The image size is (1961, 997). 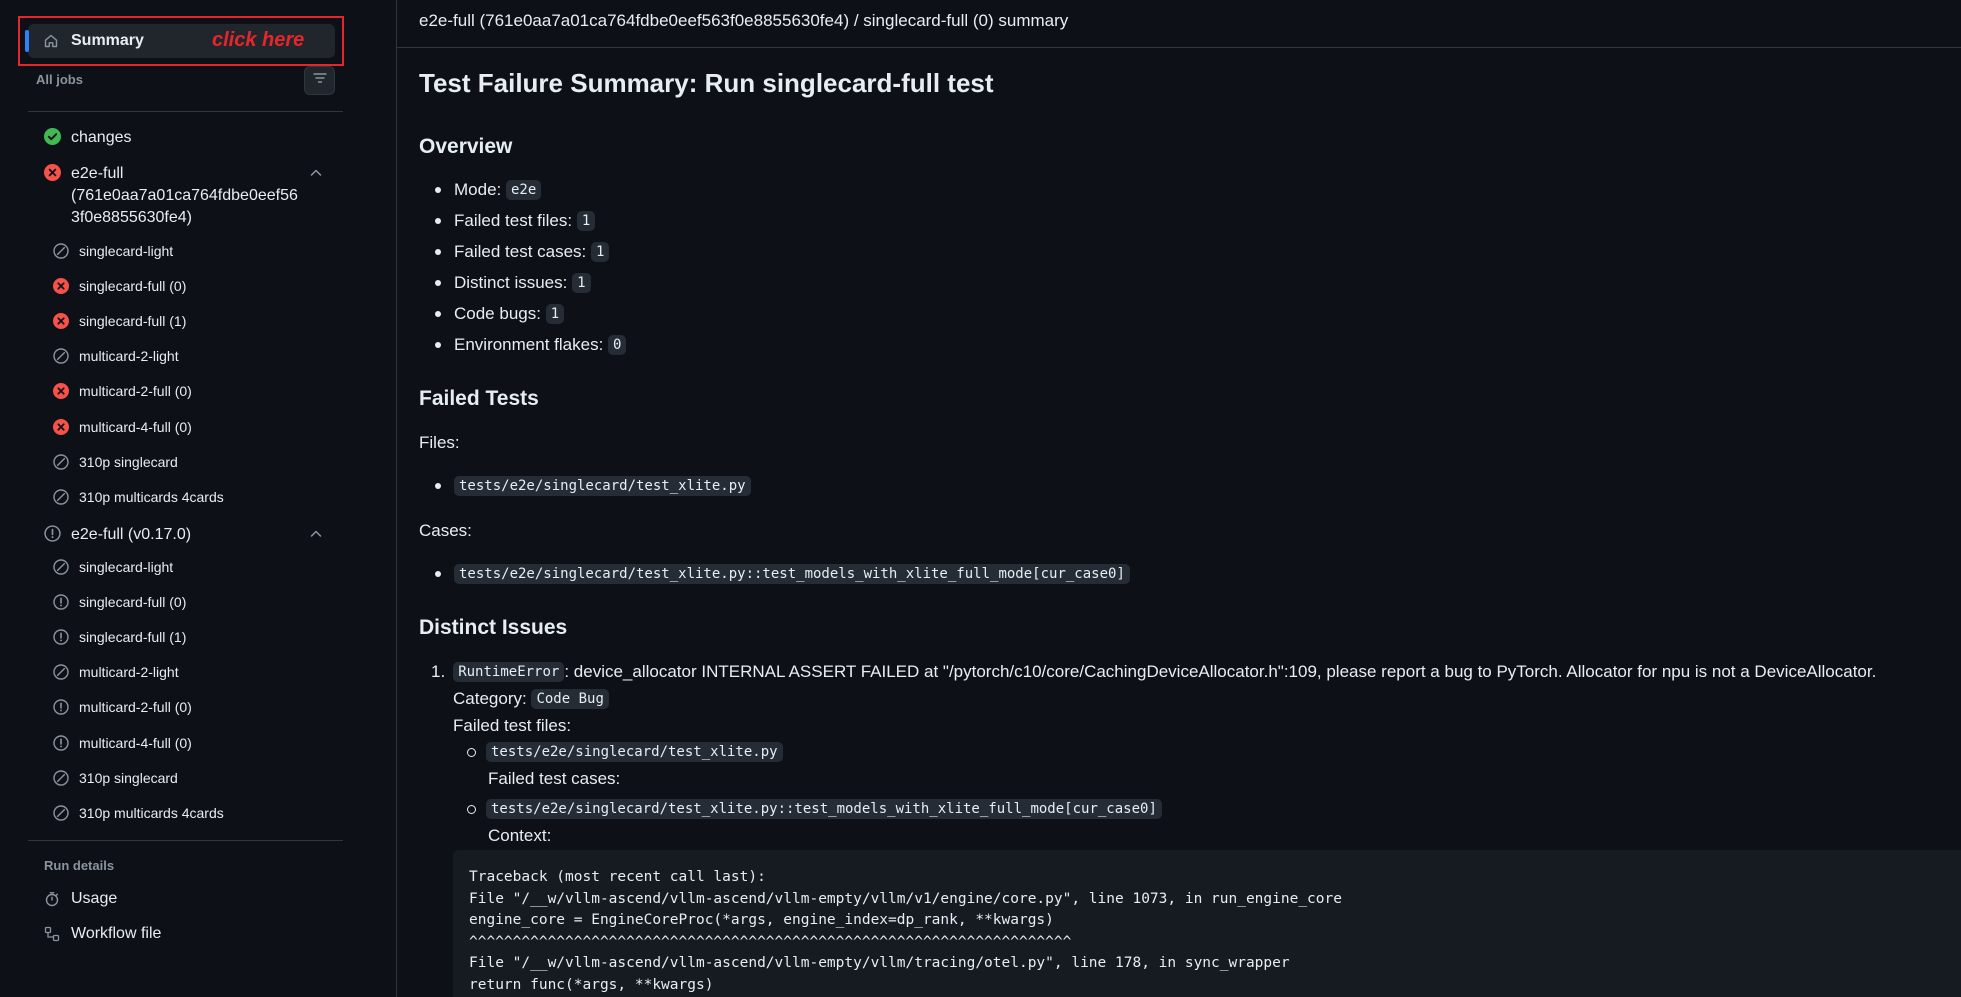 What do you see at coordinates (493, 627) in the screenshot?
I see `distinct-issues-heading: Distinct Issues` at bounding box center [493, 627].